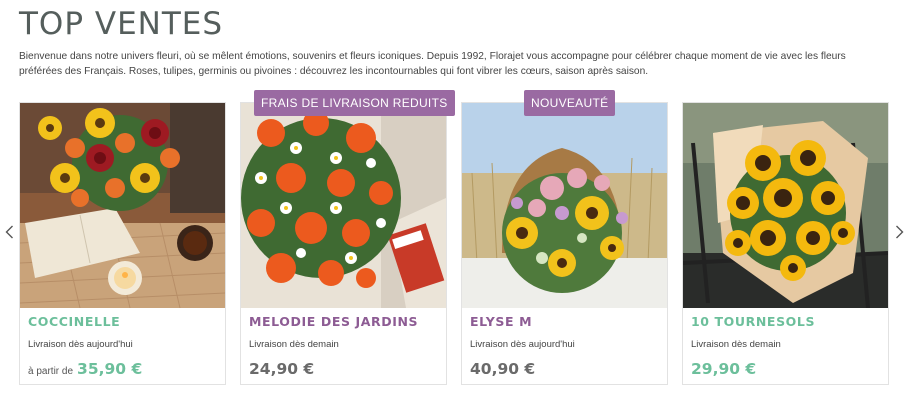  I want to click on product-price: 40,90 €, so click(503, 369).